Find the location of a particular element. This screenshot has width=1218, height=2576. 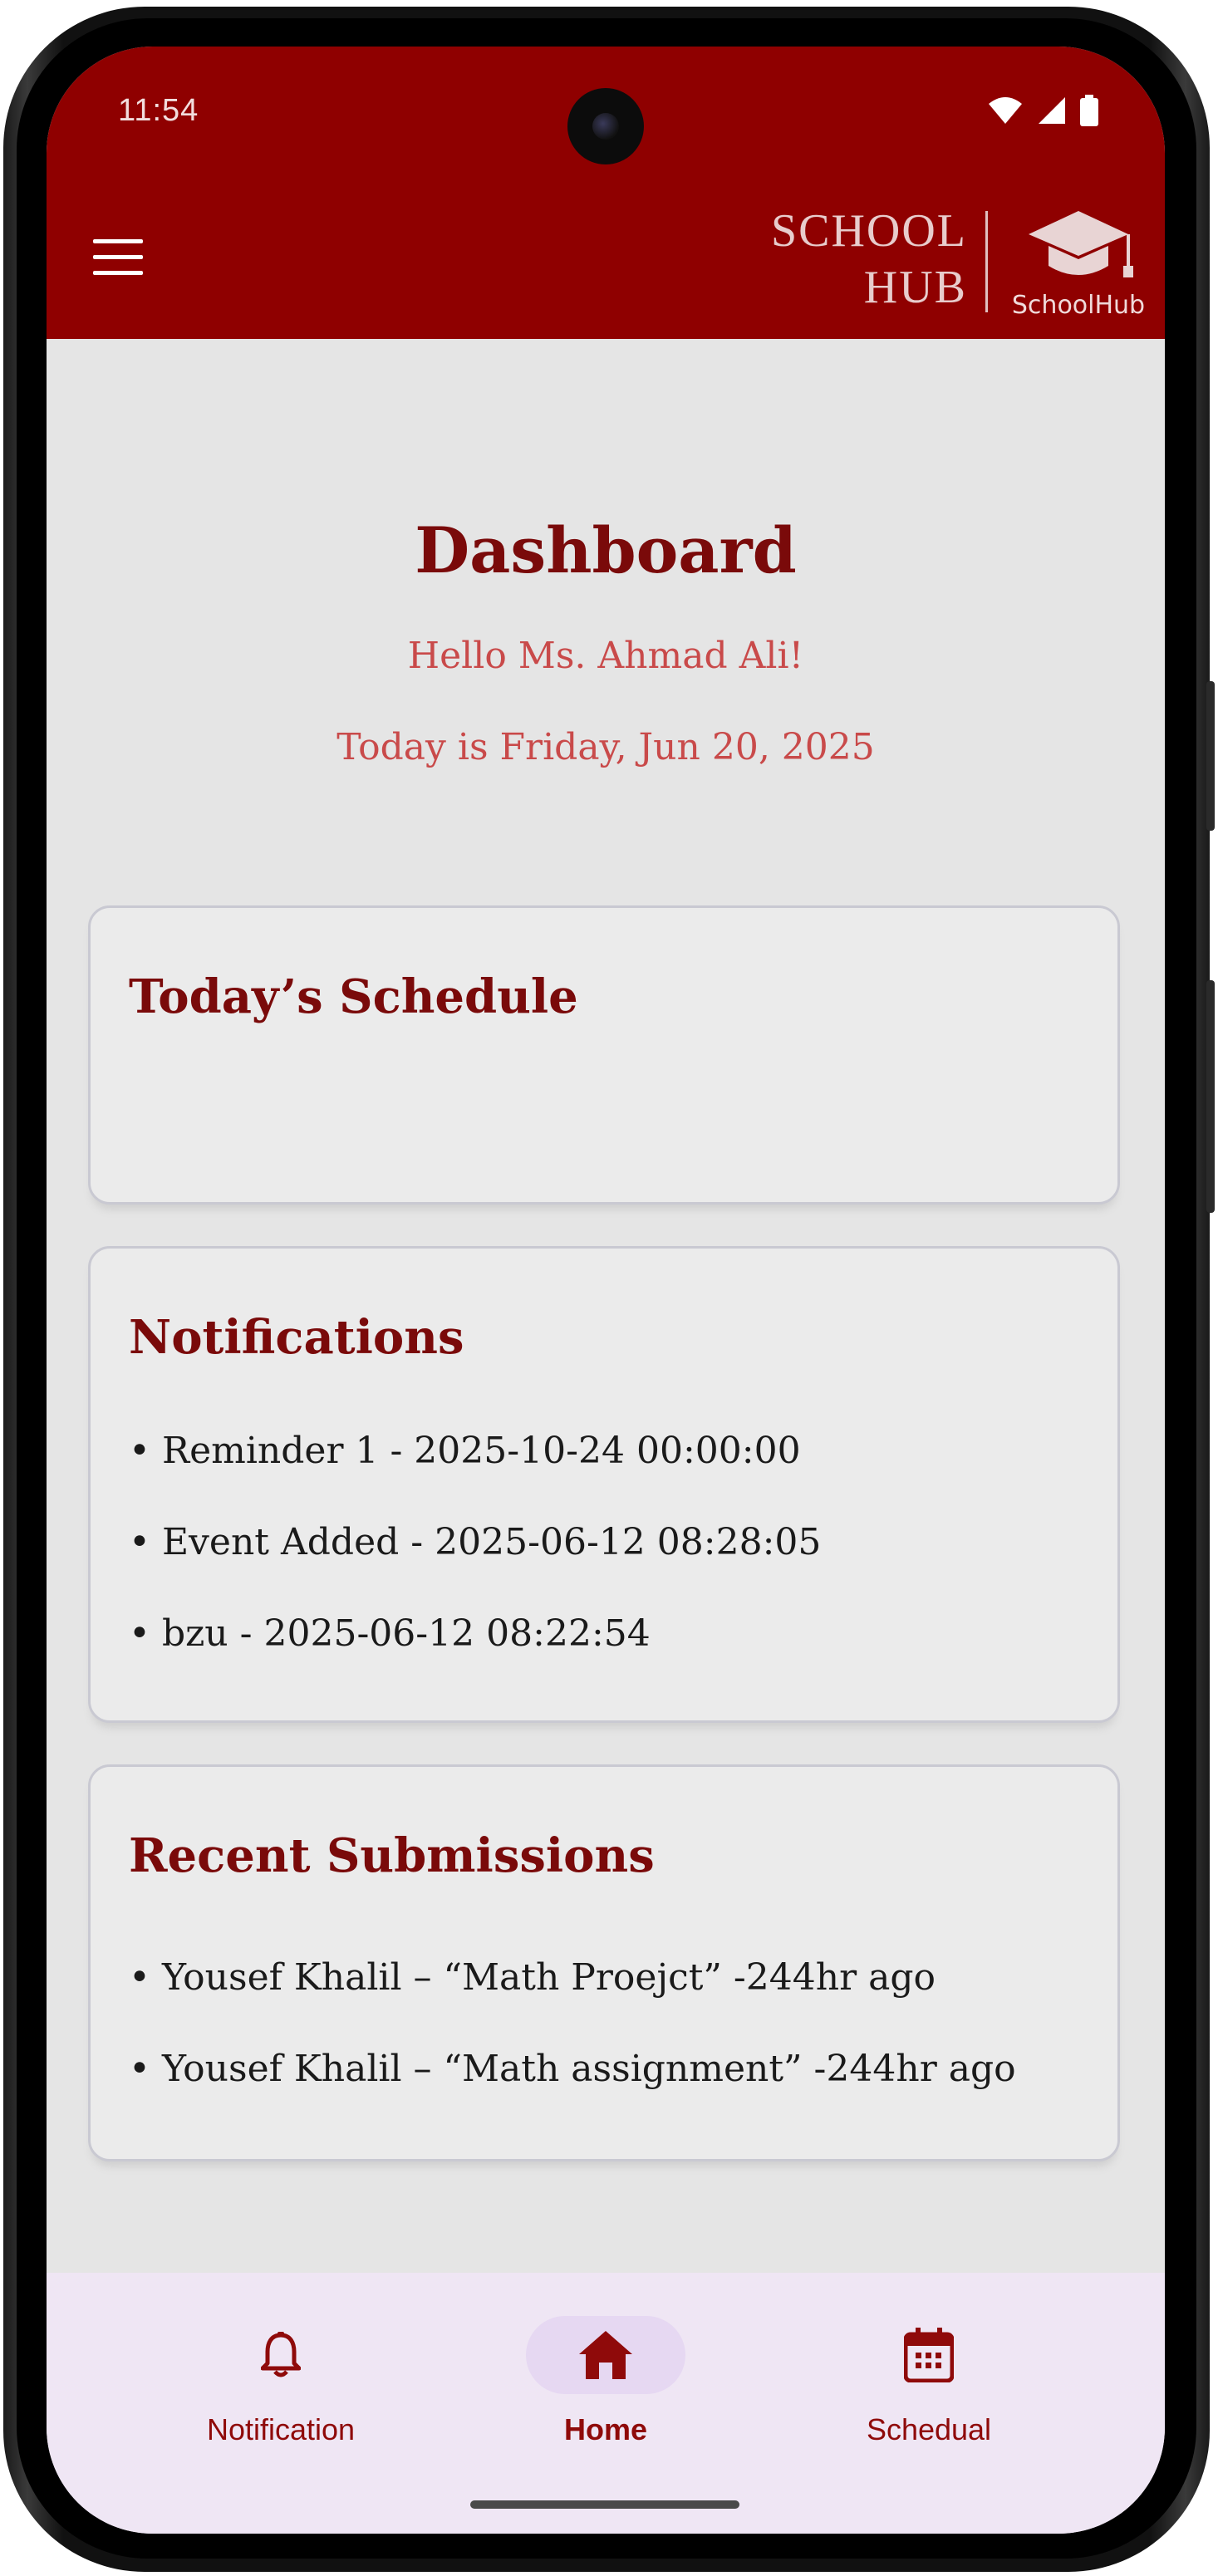

page-title: Dashboard is located at coordinates (606, 550).